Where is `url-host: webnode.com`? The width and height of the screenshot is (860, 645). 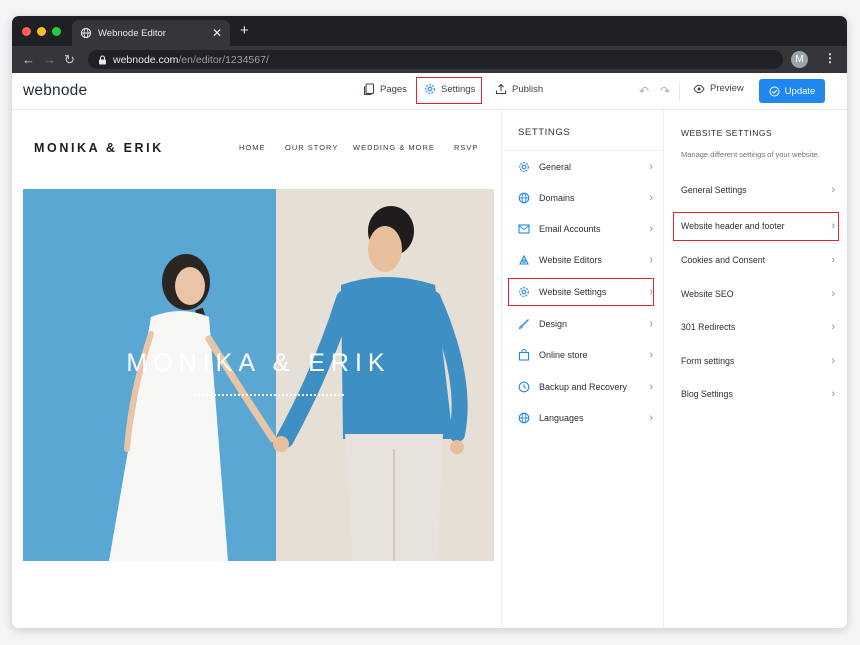 url-host: webnode.com is located at coordinates (146, 59).